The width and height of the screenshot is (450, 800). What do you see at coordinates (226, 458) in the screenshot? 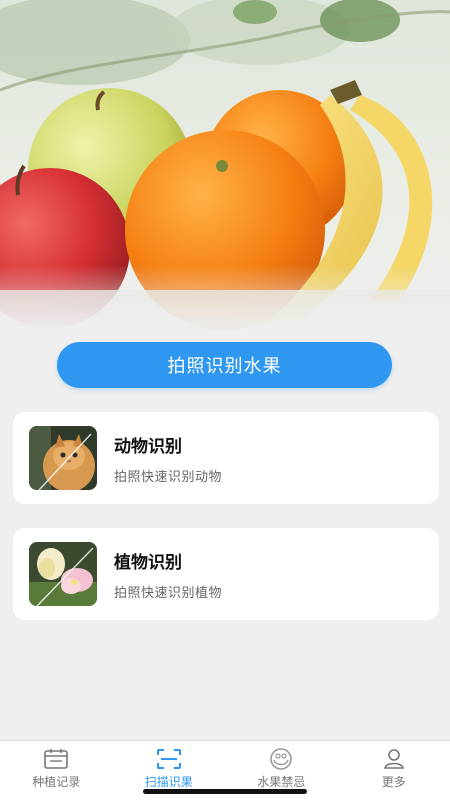
I see `animal-identify-card: 动物识别 拍照快速识别动物` at bounding box center [226, 458].